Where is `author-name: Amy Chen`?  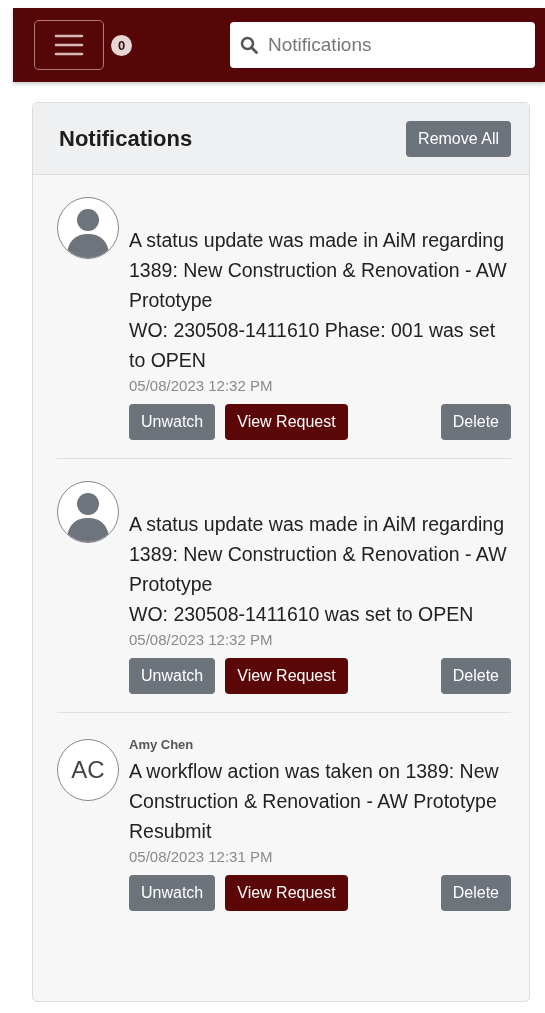
author-name: Amy Chen is located at coordinates (162, 744).